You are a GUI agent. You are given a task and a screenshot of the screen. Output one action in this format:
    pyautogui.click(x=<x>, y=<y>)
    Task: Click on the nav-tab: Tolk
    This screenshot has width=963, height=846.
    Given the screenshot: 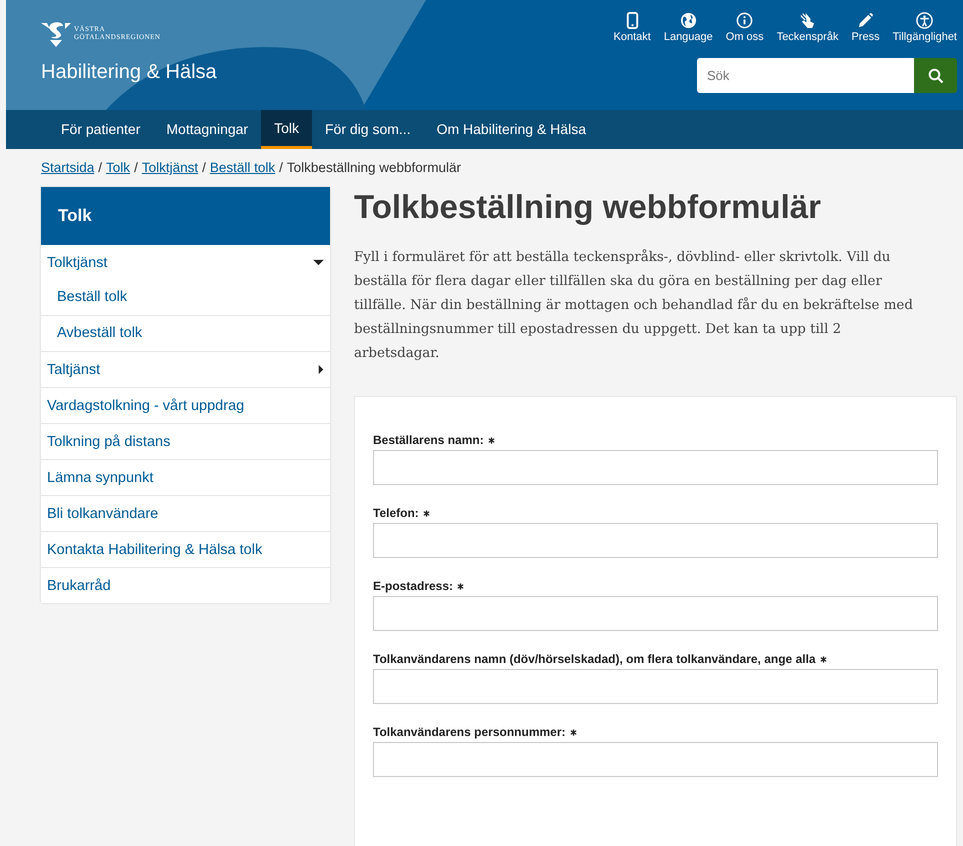 What is the action you would take?
    pyautogui.click(x=286, y=129)
    